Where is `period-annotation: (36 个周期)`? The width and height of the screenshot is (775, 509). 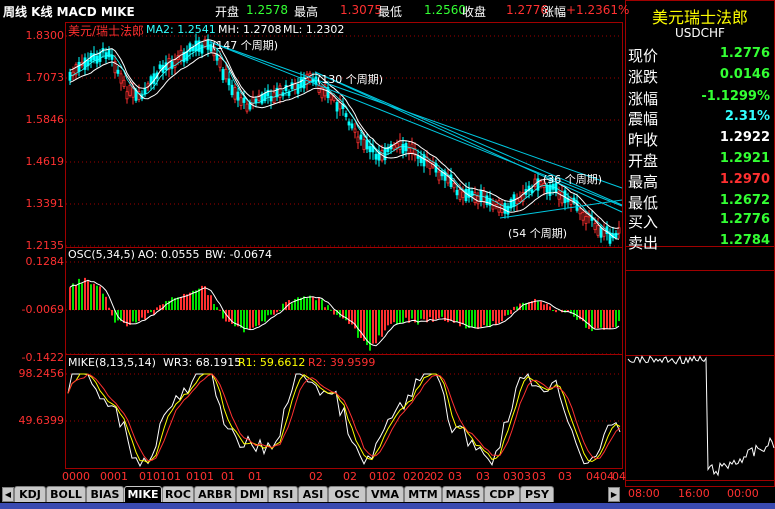 period-annotation: (36 个周期) is located at coordinates (573, 179).